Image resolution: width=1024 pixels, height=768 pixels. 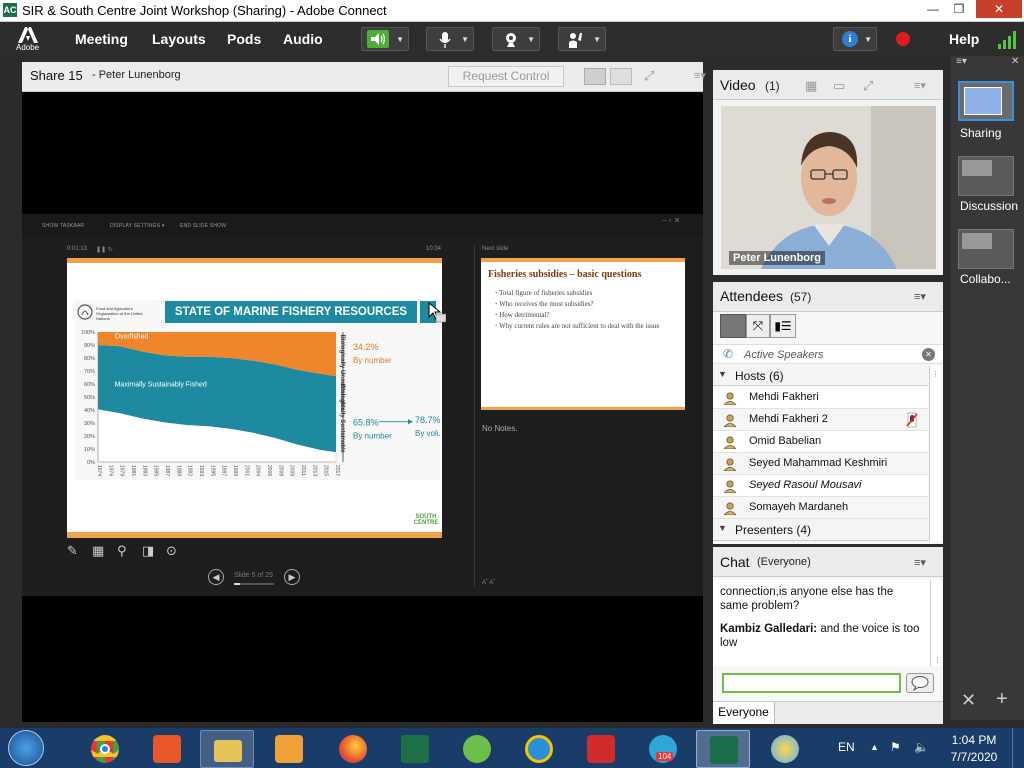 I want to click on adobe-brand-label: Adobe, so click(x=28, y=47).